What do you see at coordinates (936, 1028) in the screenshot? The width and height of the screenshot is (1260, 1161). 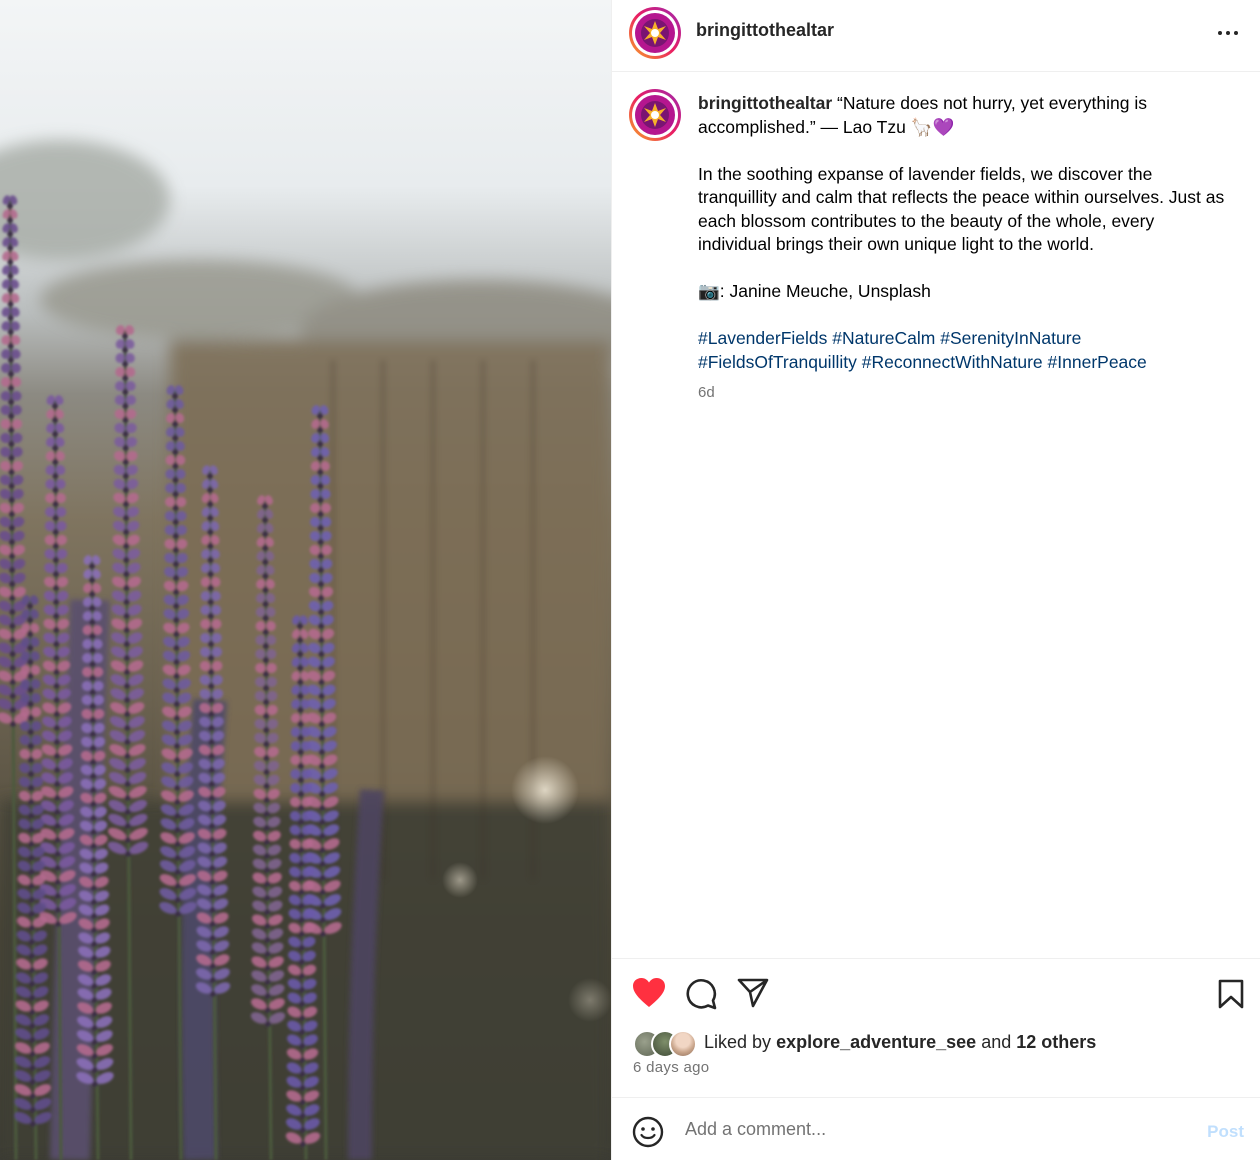 I see `action-bar` at bounding box center [936, 1028].